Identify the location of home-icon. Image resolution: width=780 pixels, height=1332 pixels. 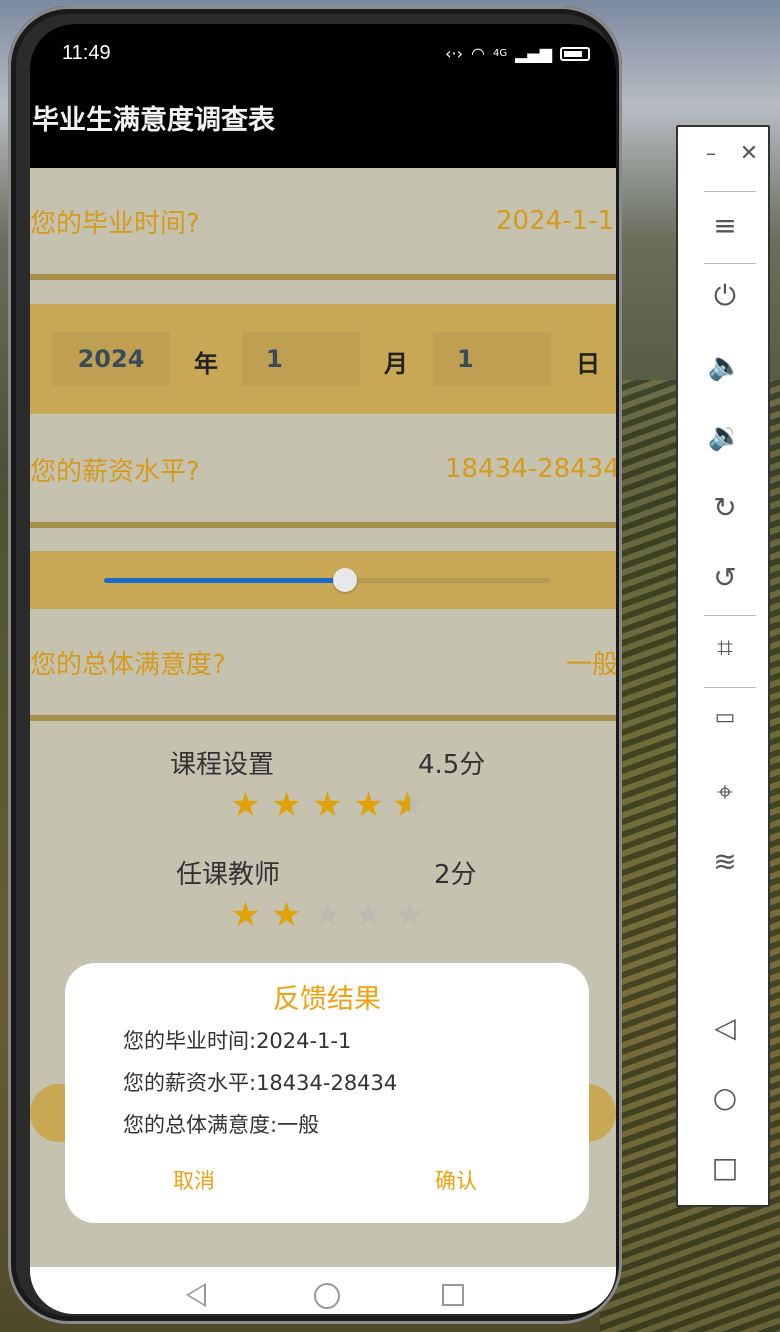
(327, 1296).